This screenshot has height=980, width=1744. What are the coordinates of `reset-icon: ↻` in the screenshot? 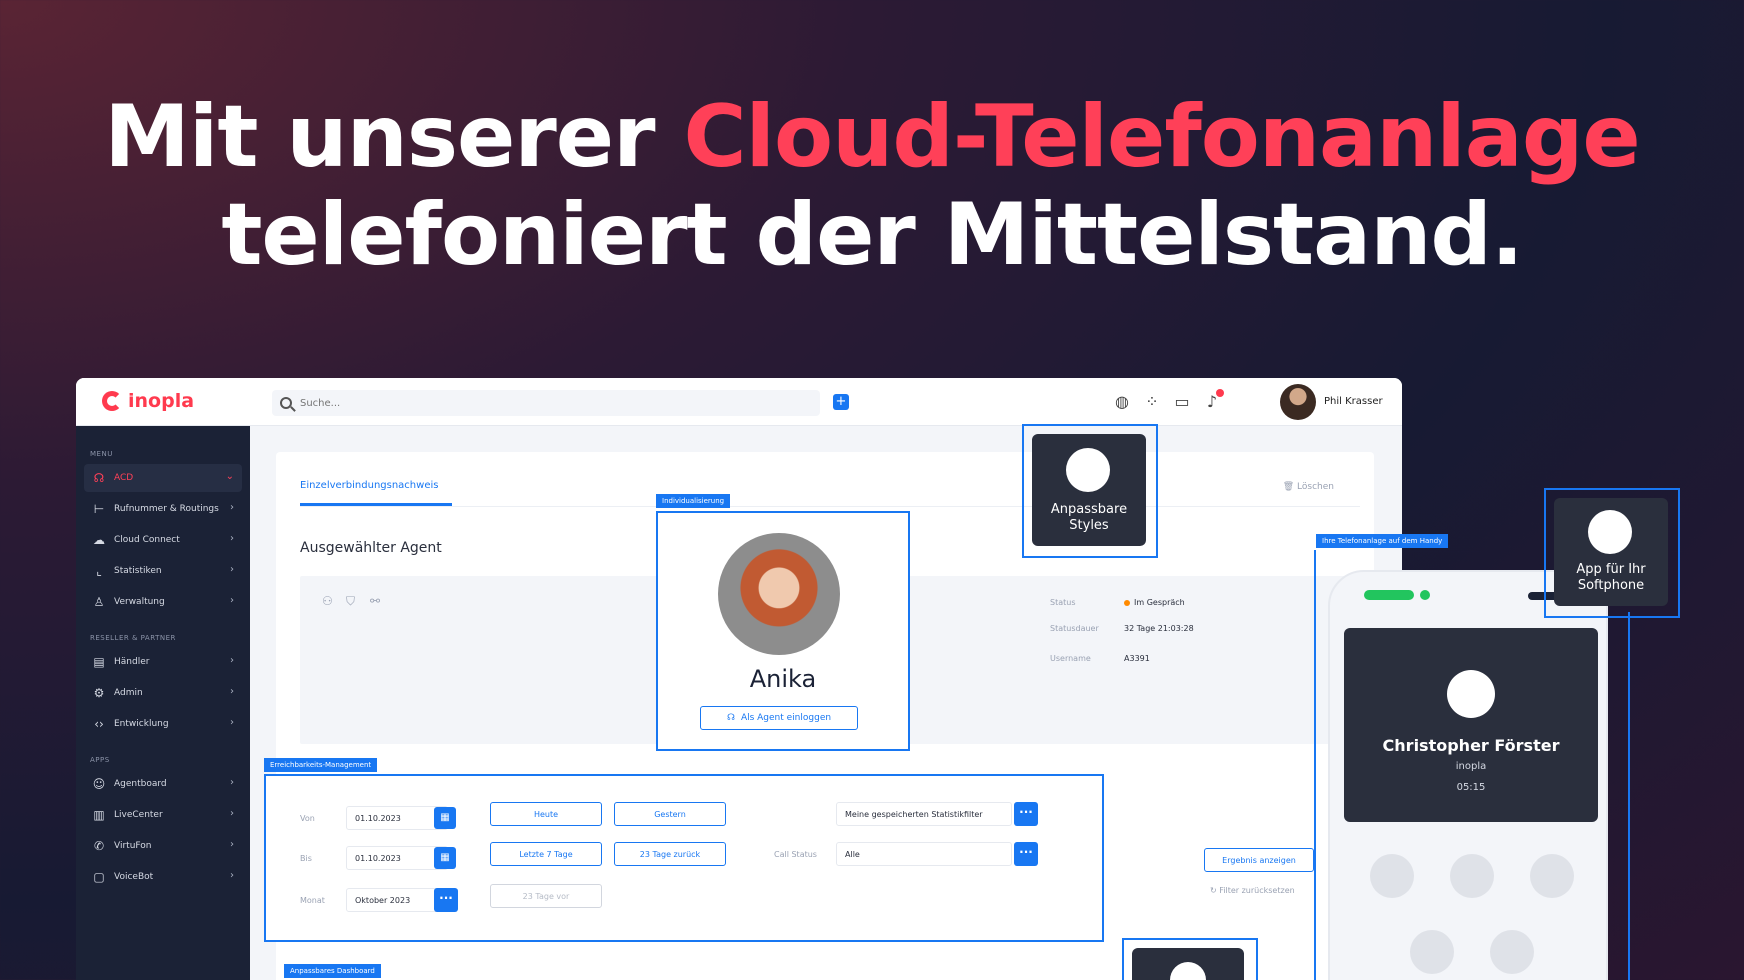 It's located at (1213, 890).